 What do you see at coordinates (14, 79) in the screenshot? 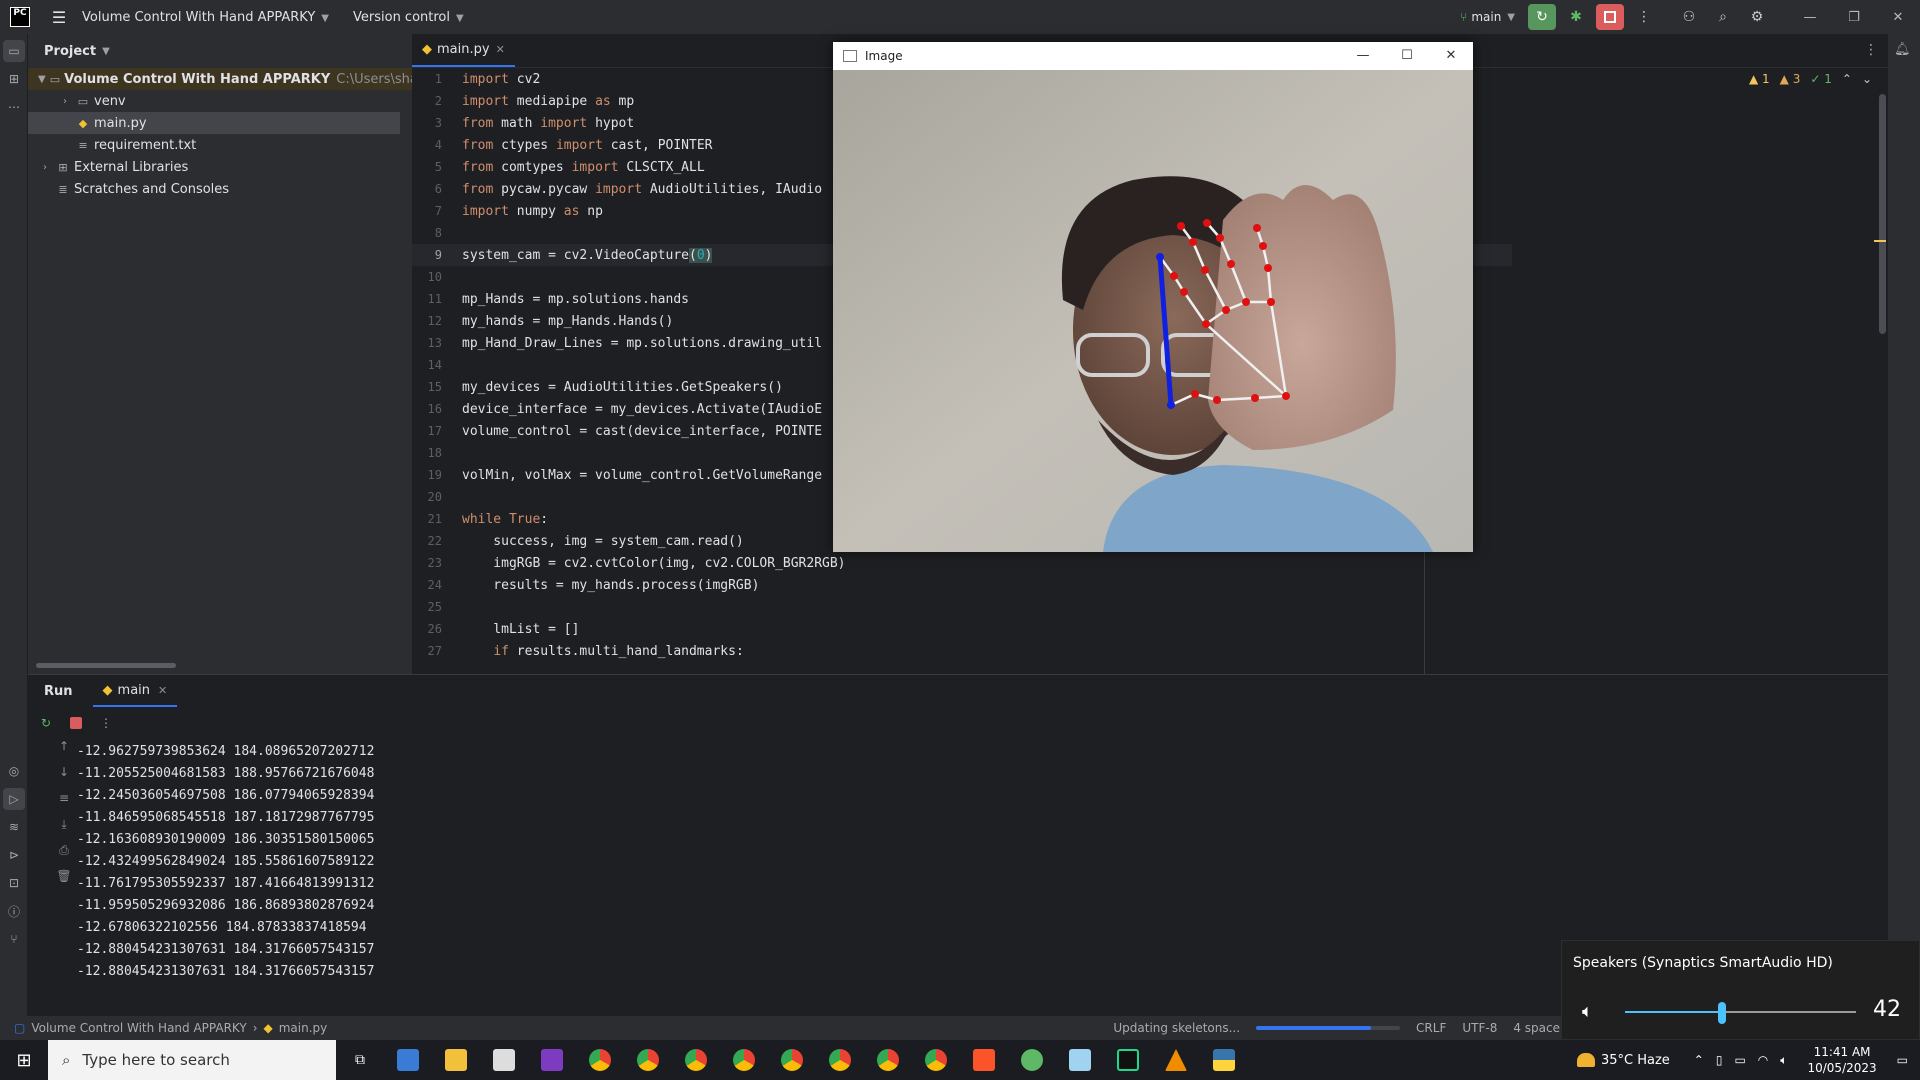
I see `structure-icon: ⊞` at bounding box center [14, 79].